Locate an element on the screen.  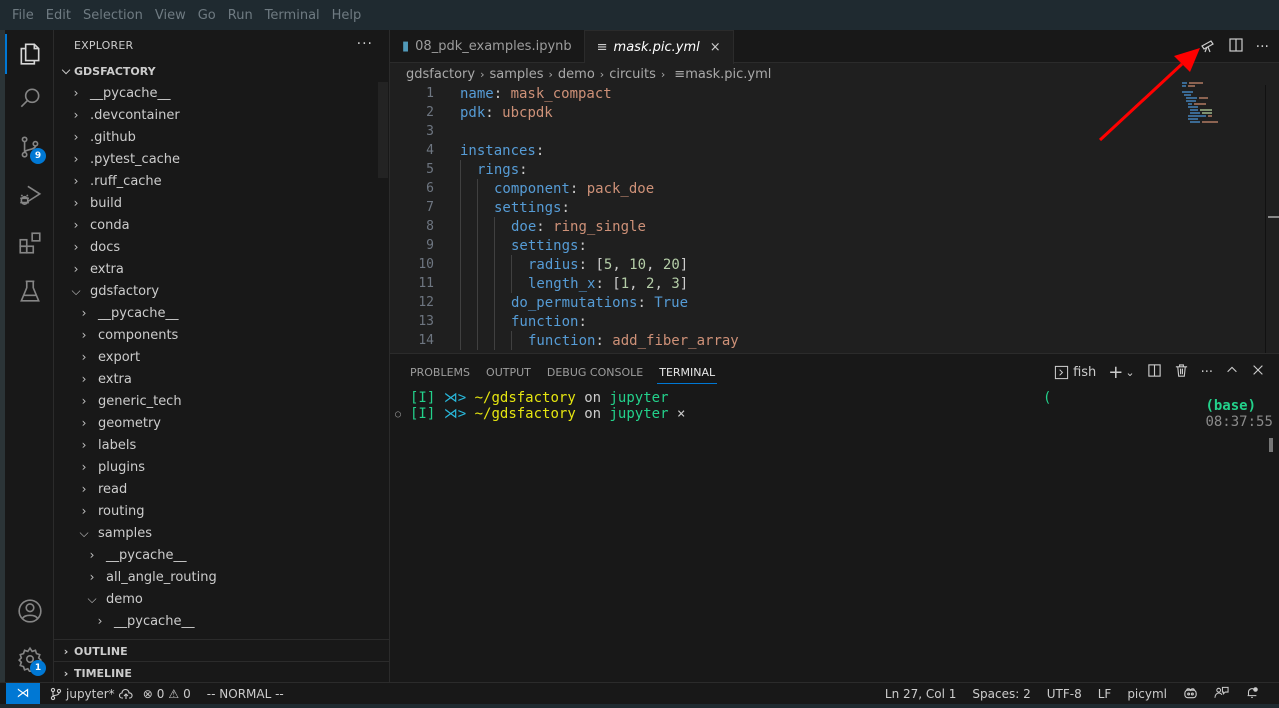
tree-item: › geometry is located at coordinates (221, 423).